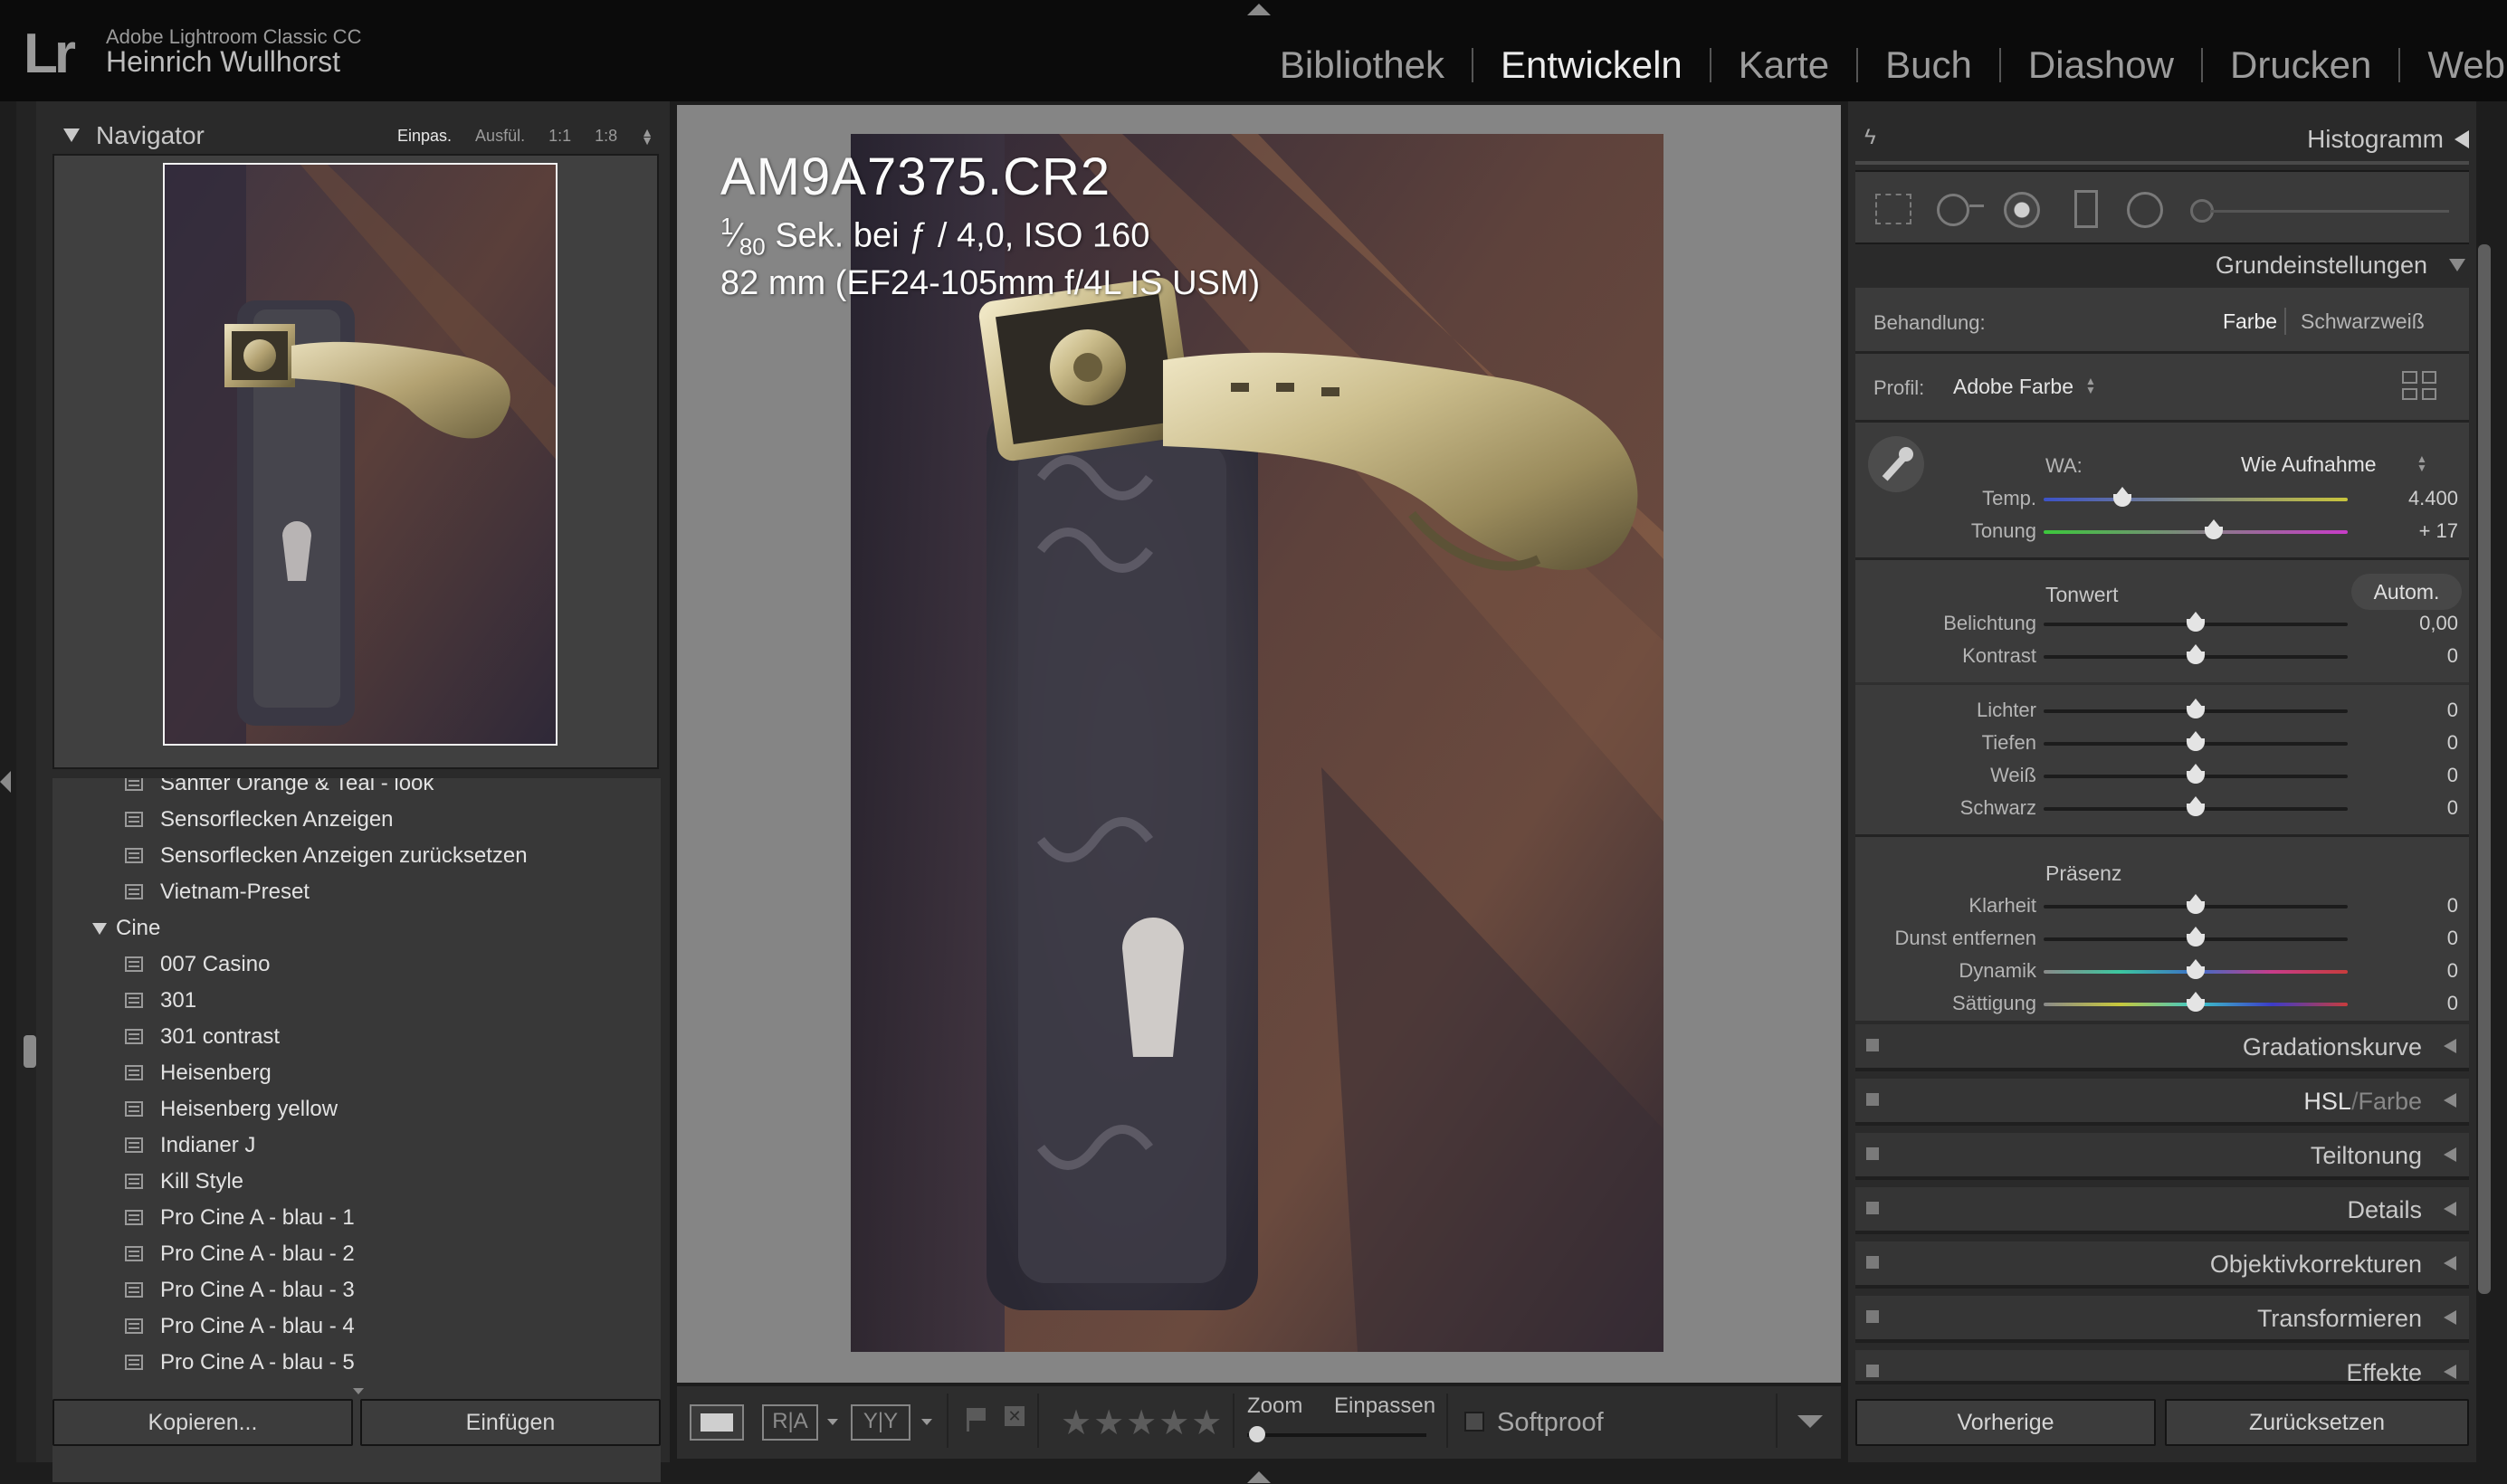  I want to click on flag-icon, so click(977, 1420).